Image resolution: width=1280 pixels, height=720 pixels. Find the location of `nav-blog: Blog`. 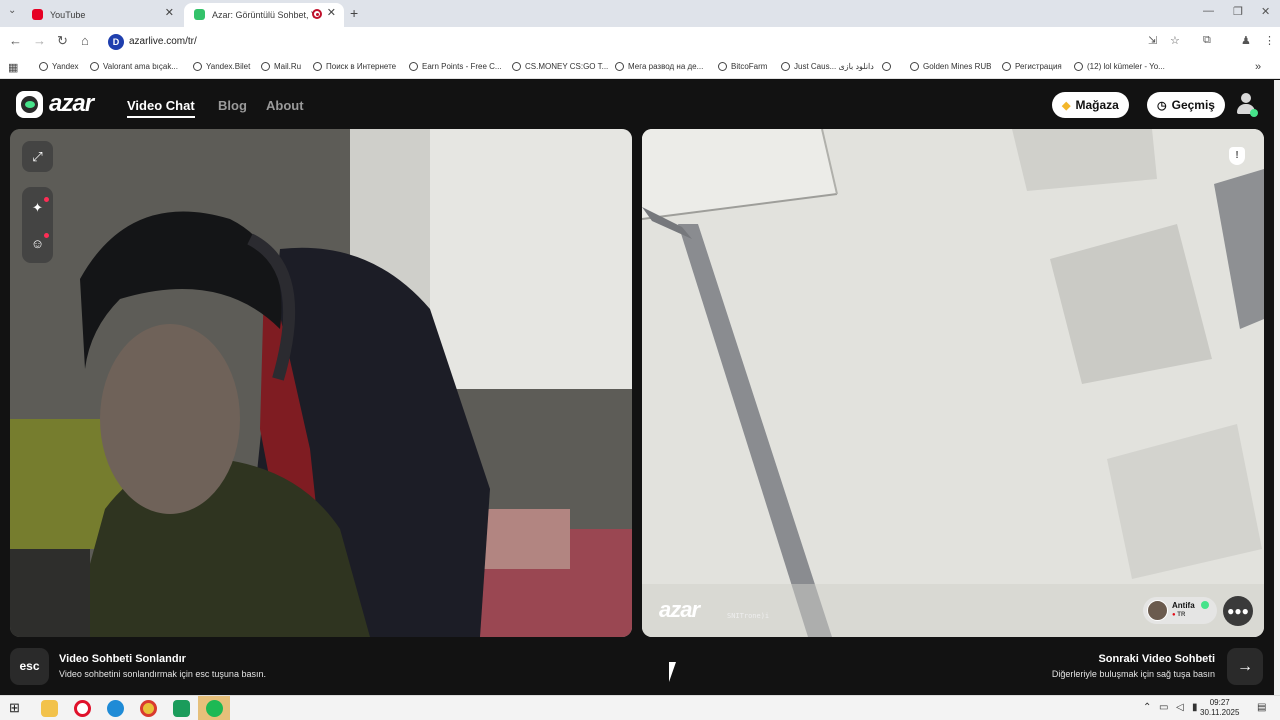

nav-blog: Blog is located at coordinates (232, 105).